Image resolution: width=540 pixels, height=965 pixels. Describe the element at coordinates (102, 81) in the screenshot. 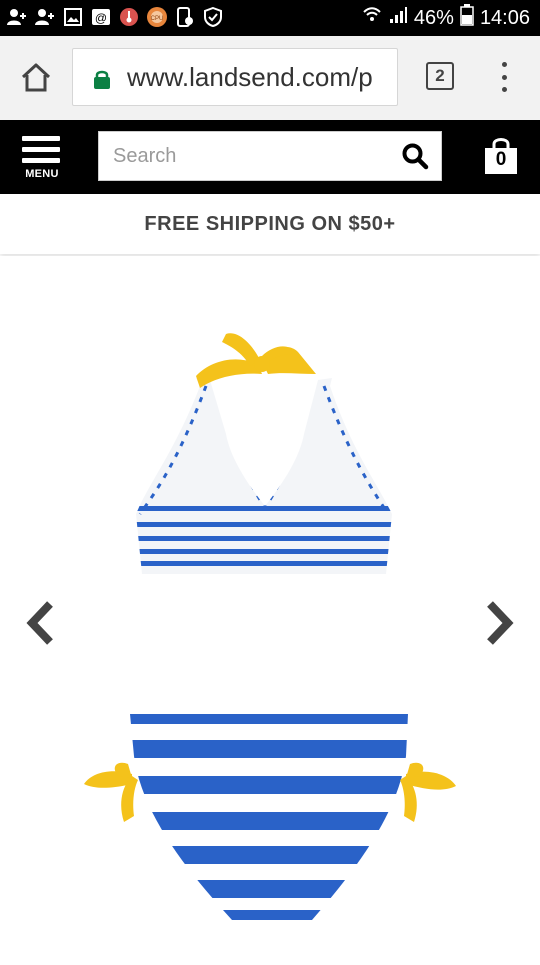

I see `lock-icon` at that location.